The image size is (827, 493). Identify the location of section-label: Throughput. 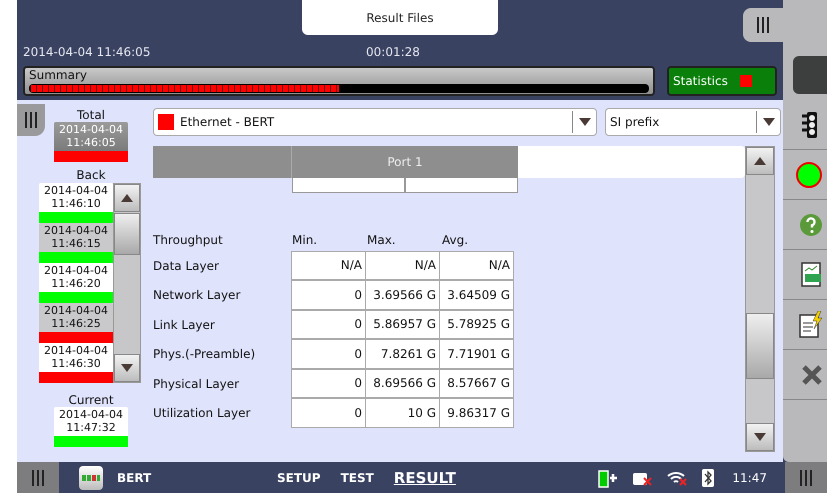
(188, 240).